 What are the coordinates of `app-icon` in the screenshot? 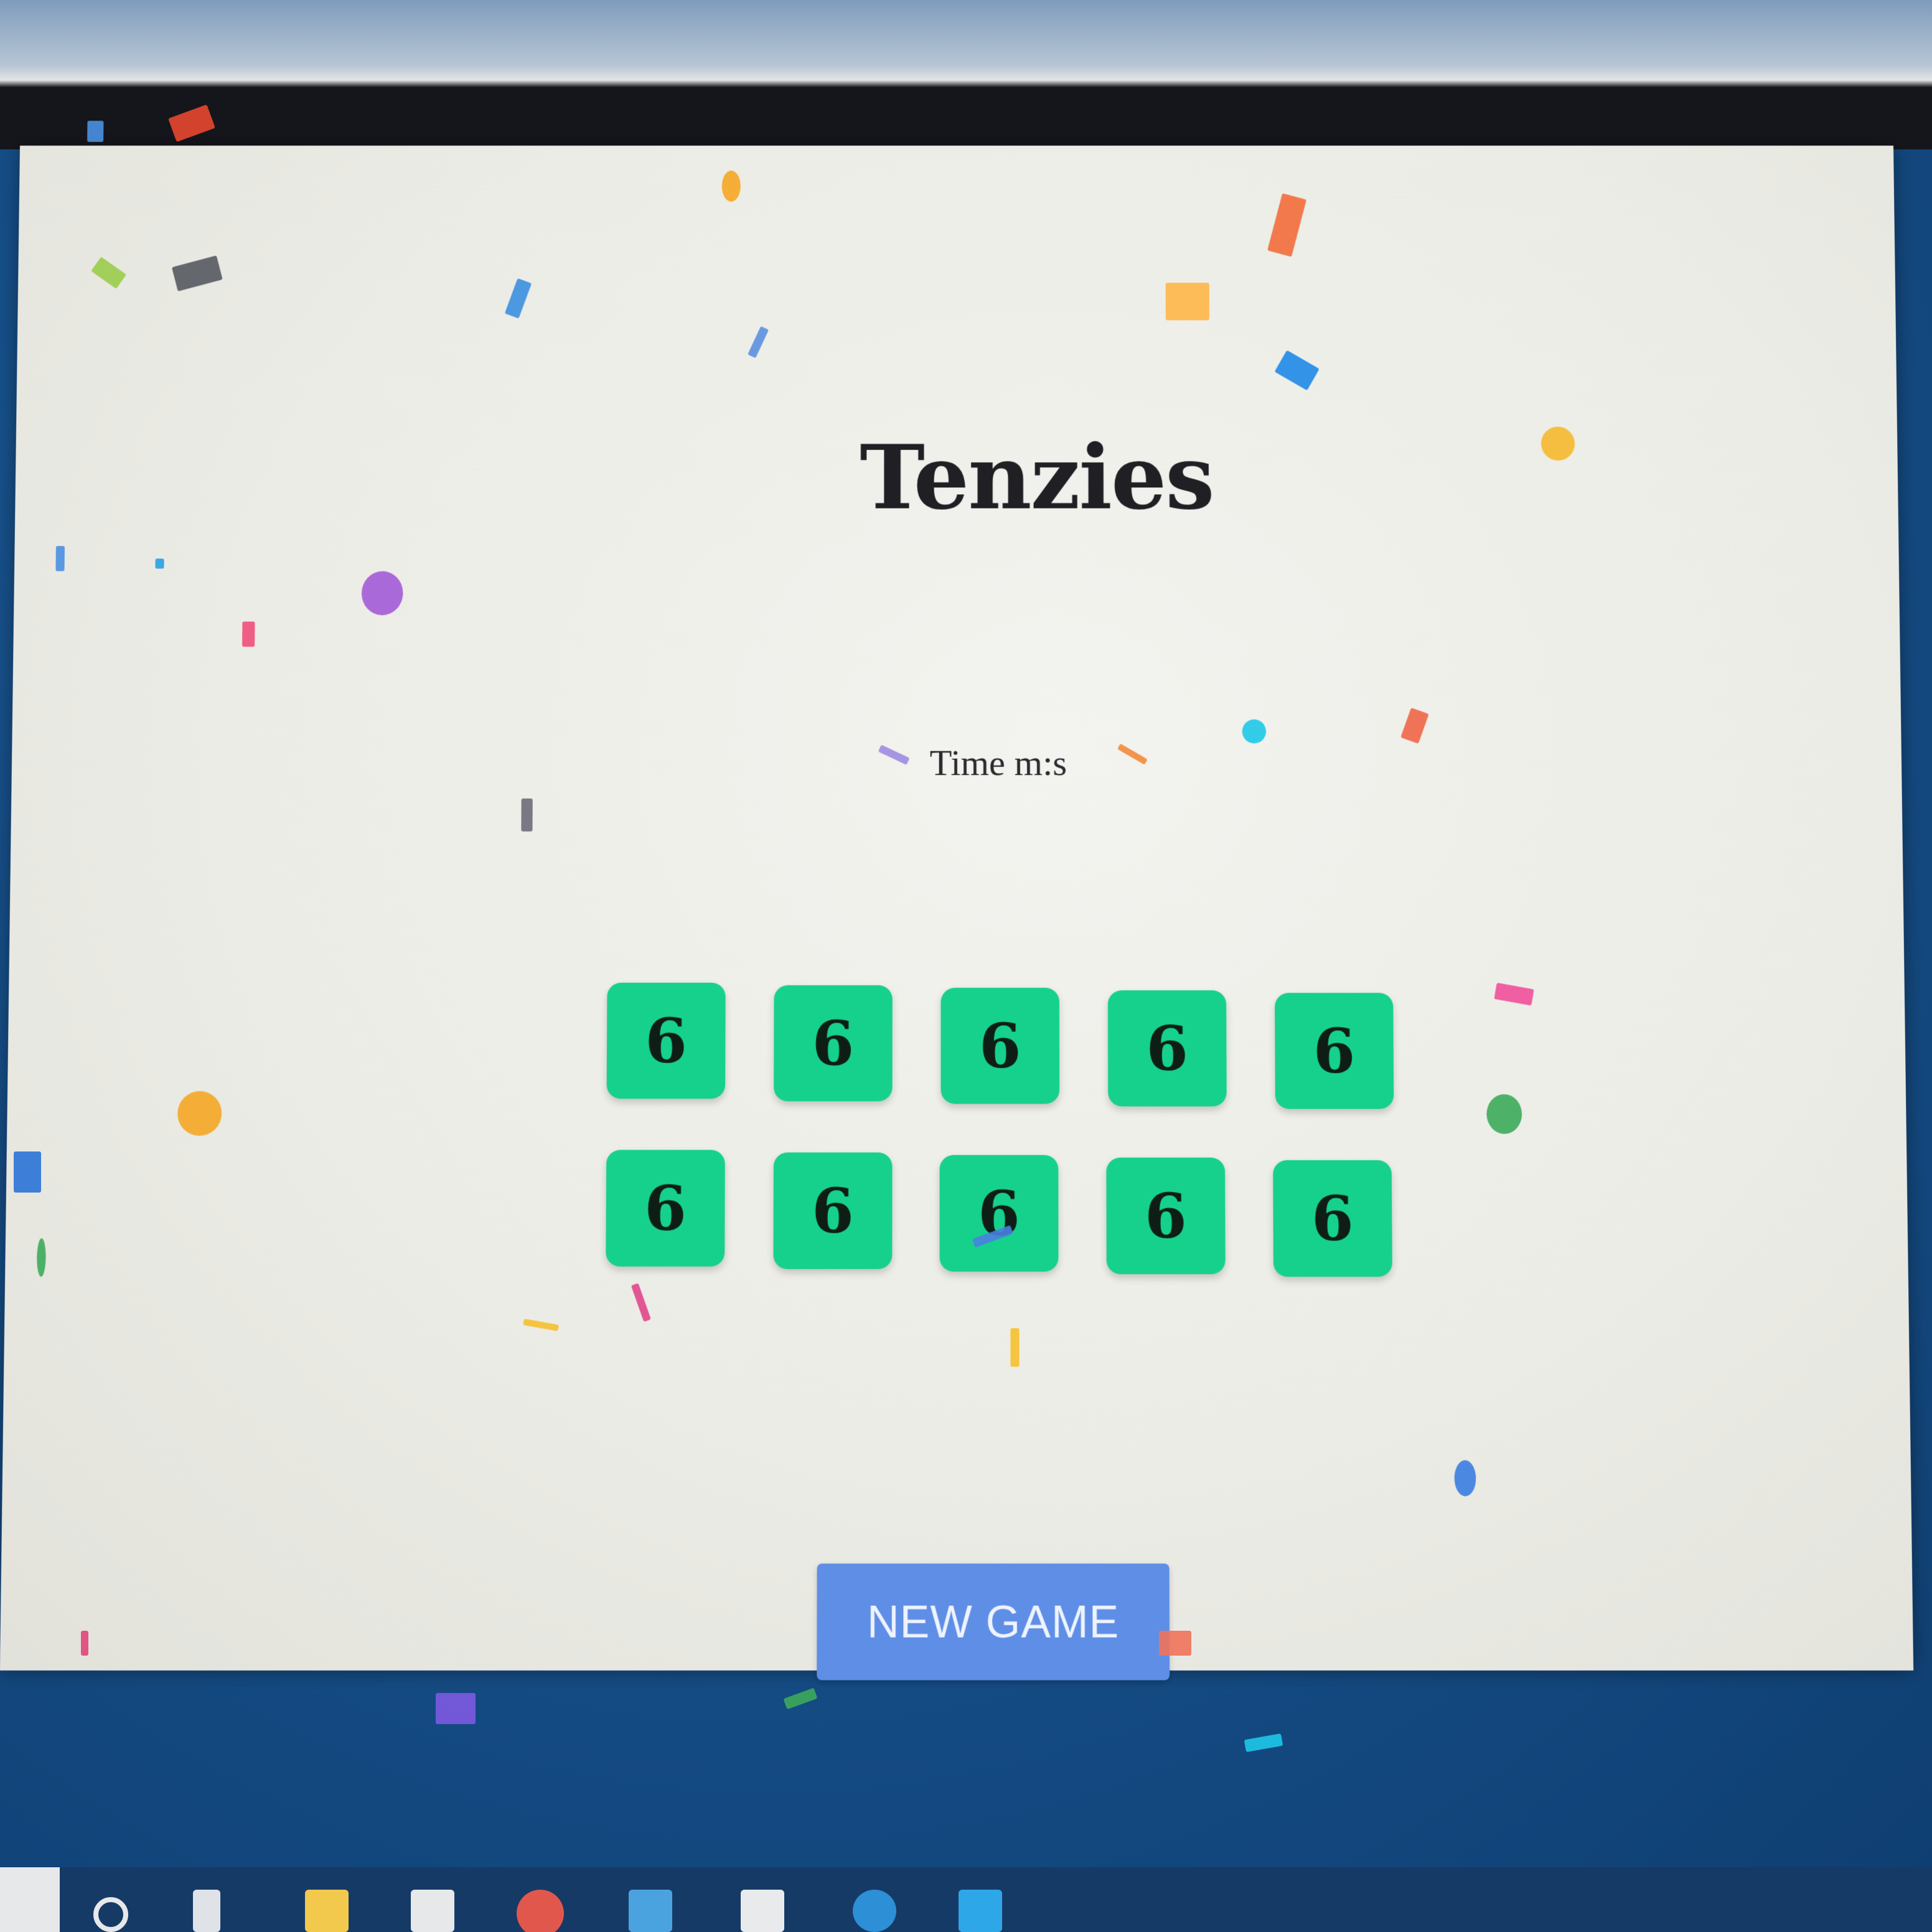 It's located at (650, 1911).